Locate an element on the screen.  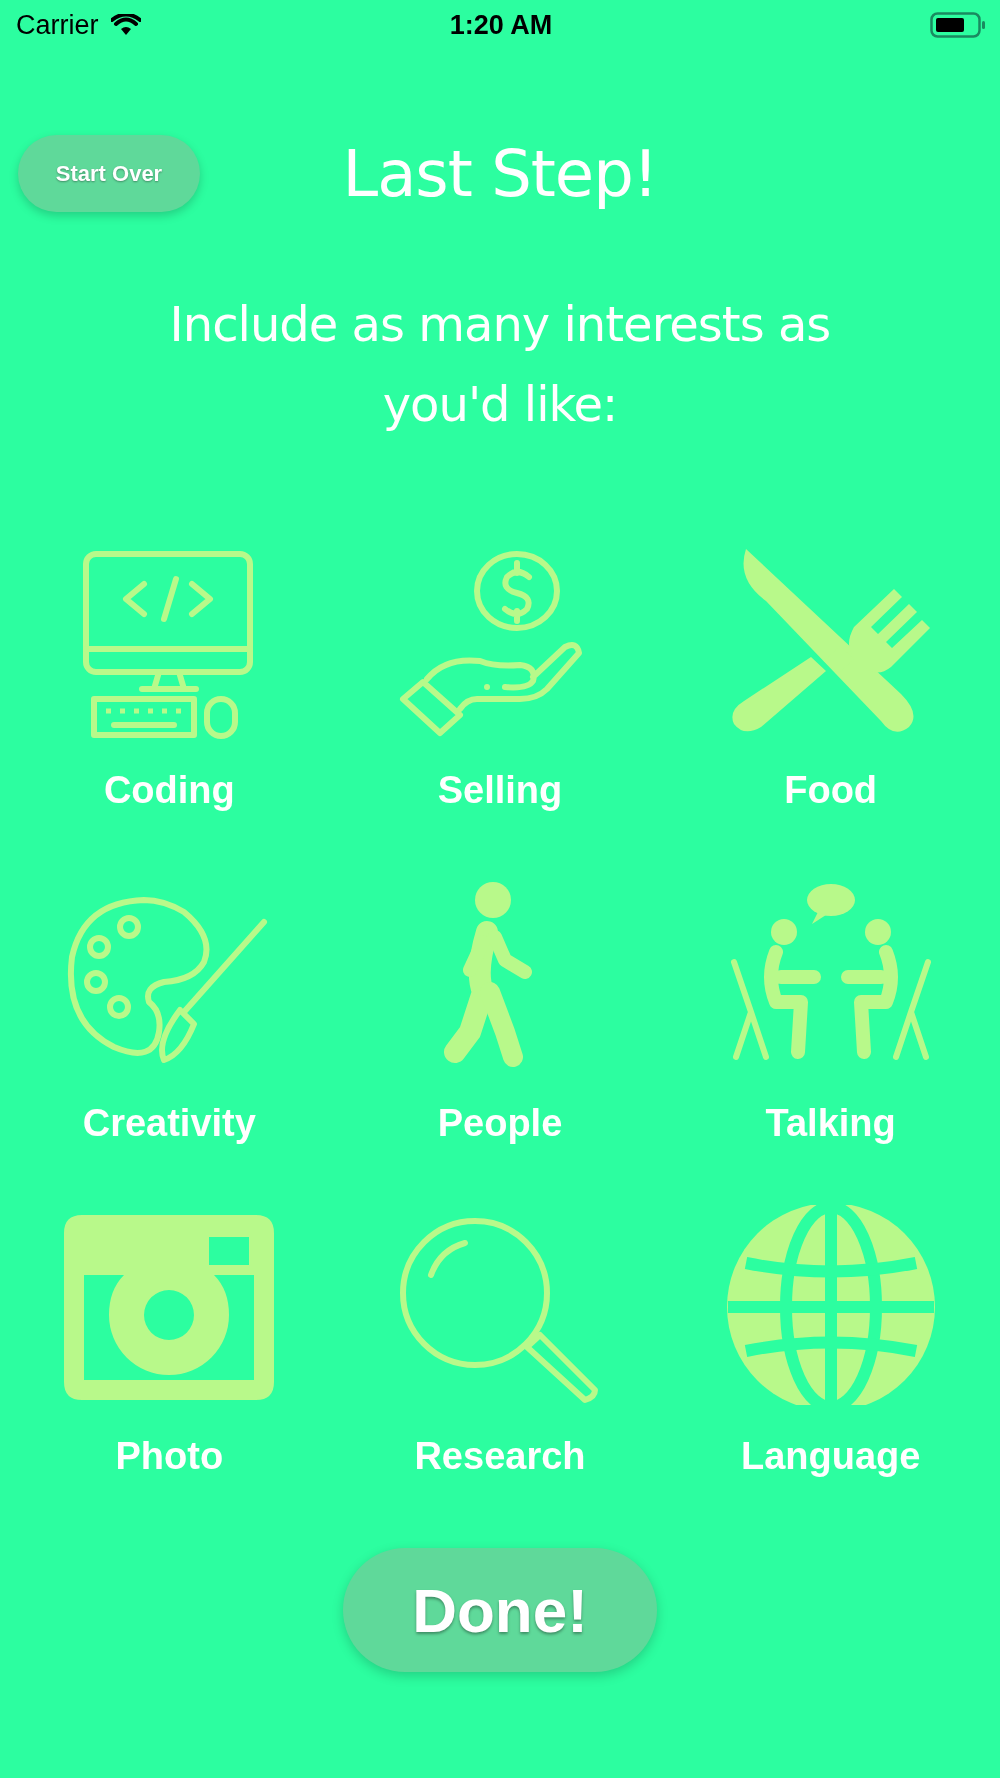
status-time: 1:20 AM is located at coordinates (501, 25).